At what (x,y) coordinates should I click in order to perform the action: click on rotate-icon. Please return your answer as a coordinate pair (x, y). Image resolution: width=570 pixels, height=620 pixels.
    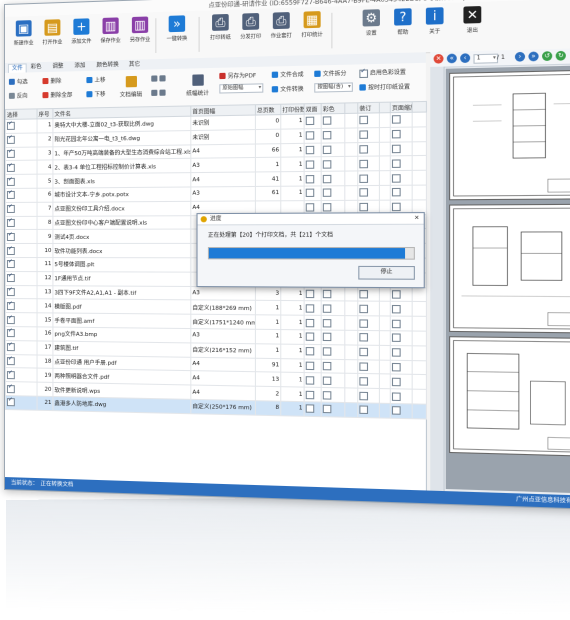
    Looking at the image, I should click on (162, 92).